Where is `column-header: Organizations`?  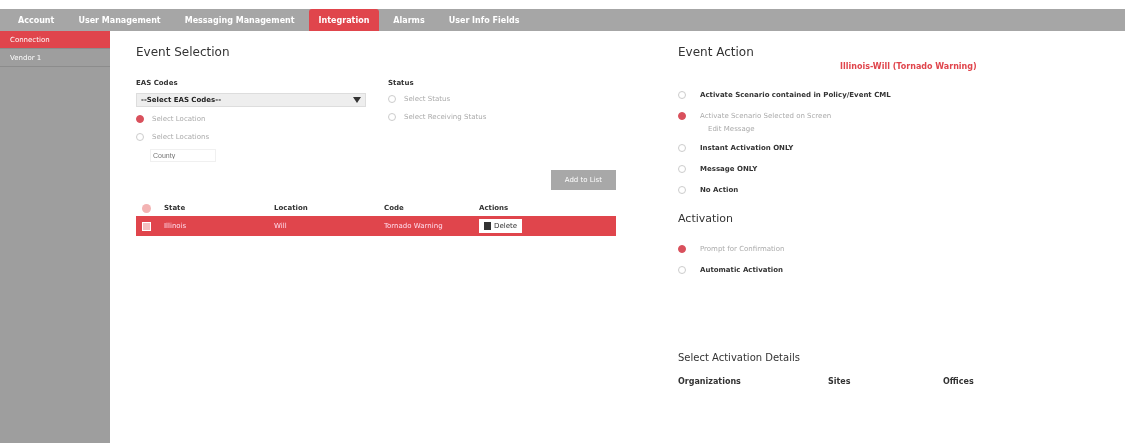
column-header: Organizations is located at coordinates (710, 381).